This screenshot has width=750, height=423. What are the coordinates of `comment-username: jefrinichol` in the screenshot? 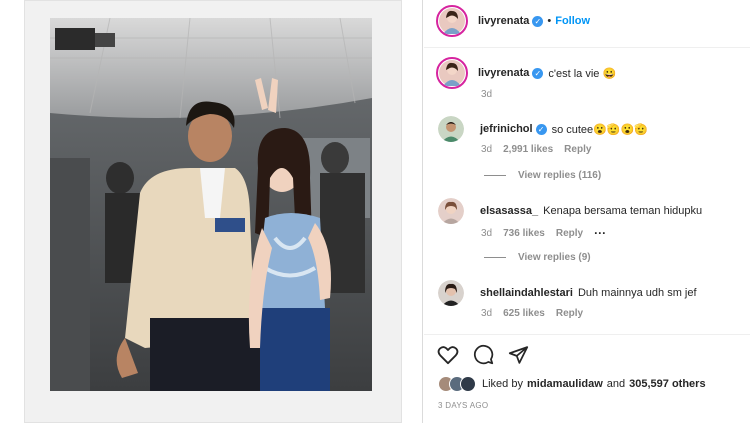 It's located at (506, 129).